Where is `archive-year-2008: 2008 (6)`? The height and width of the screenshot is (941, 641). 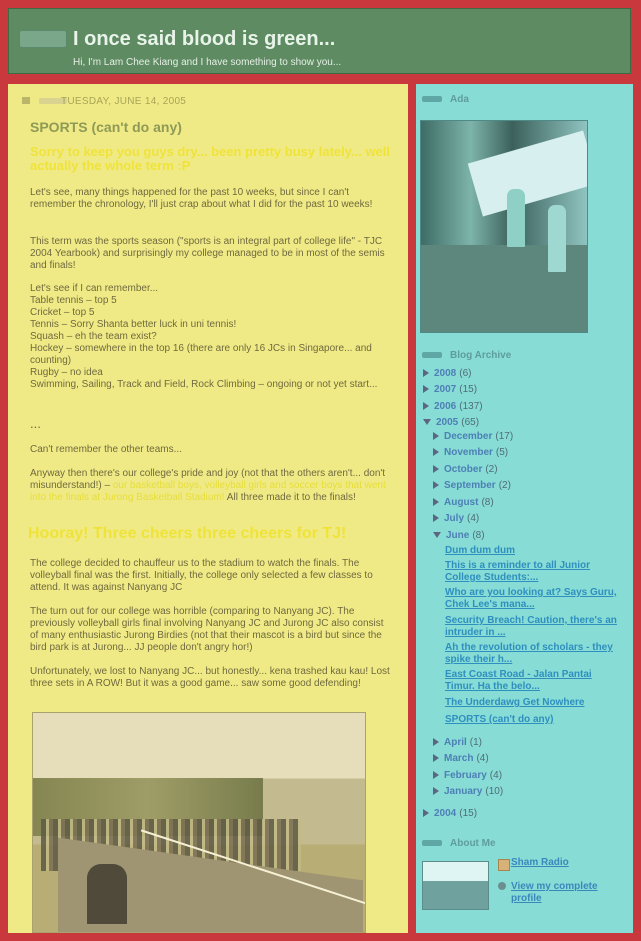 archive-year-2008: 2008 (6) is located at coordinates (447, 373).